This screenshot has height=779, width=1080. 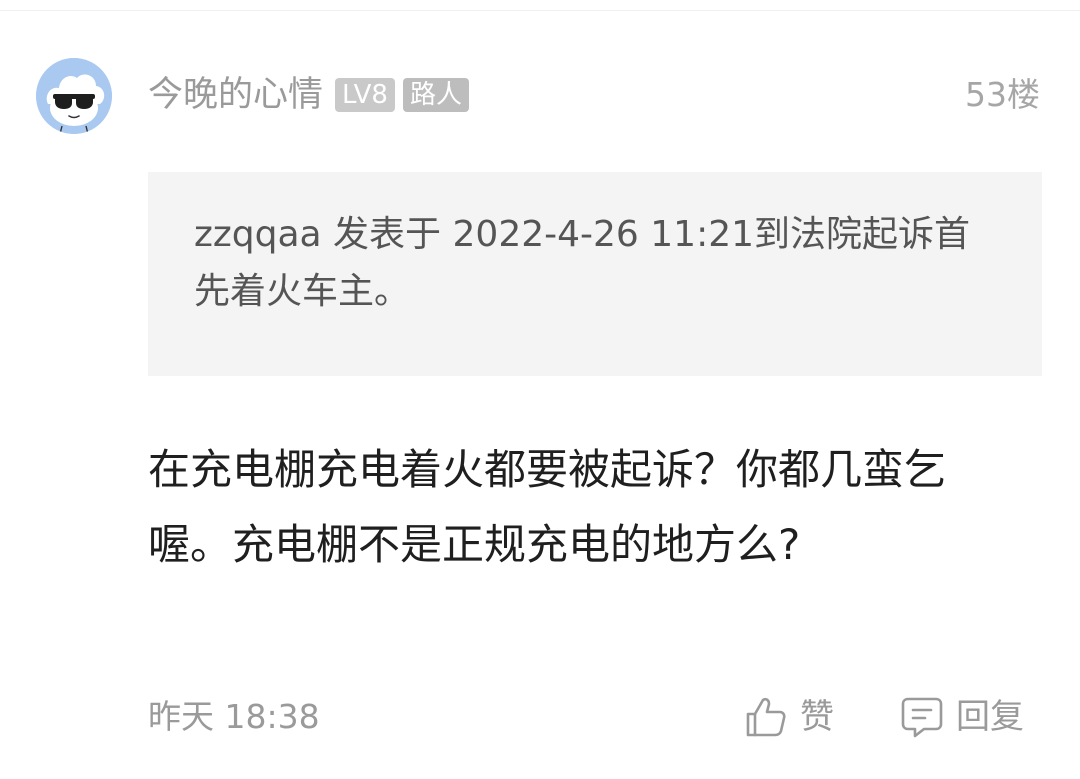 What do you see at coordinates (817, 717) in the screenshot?
I see `like-label: 赞` at bounding box center [817, 717].